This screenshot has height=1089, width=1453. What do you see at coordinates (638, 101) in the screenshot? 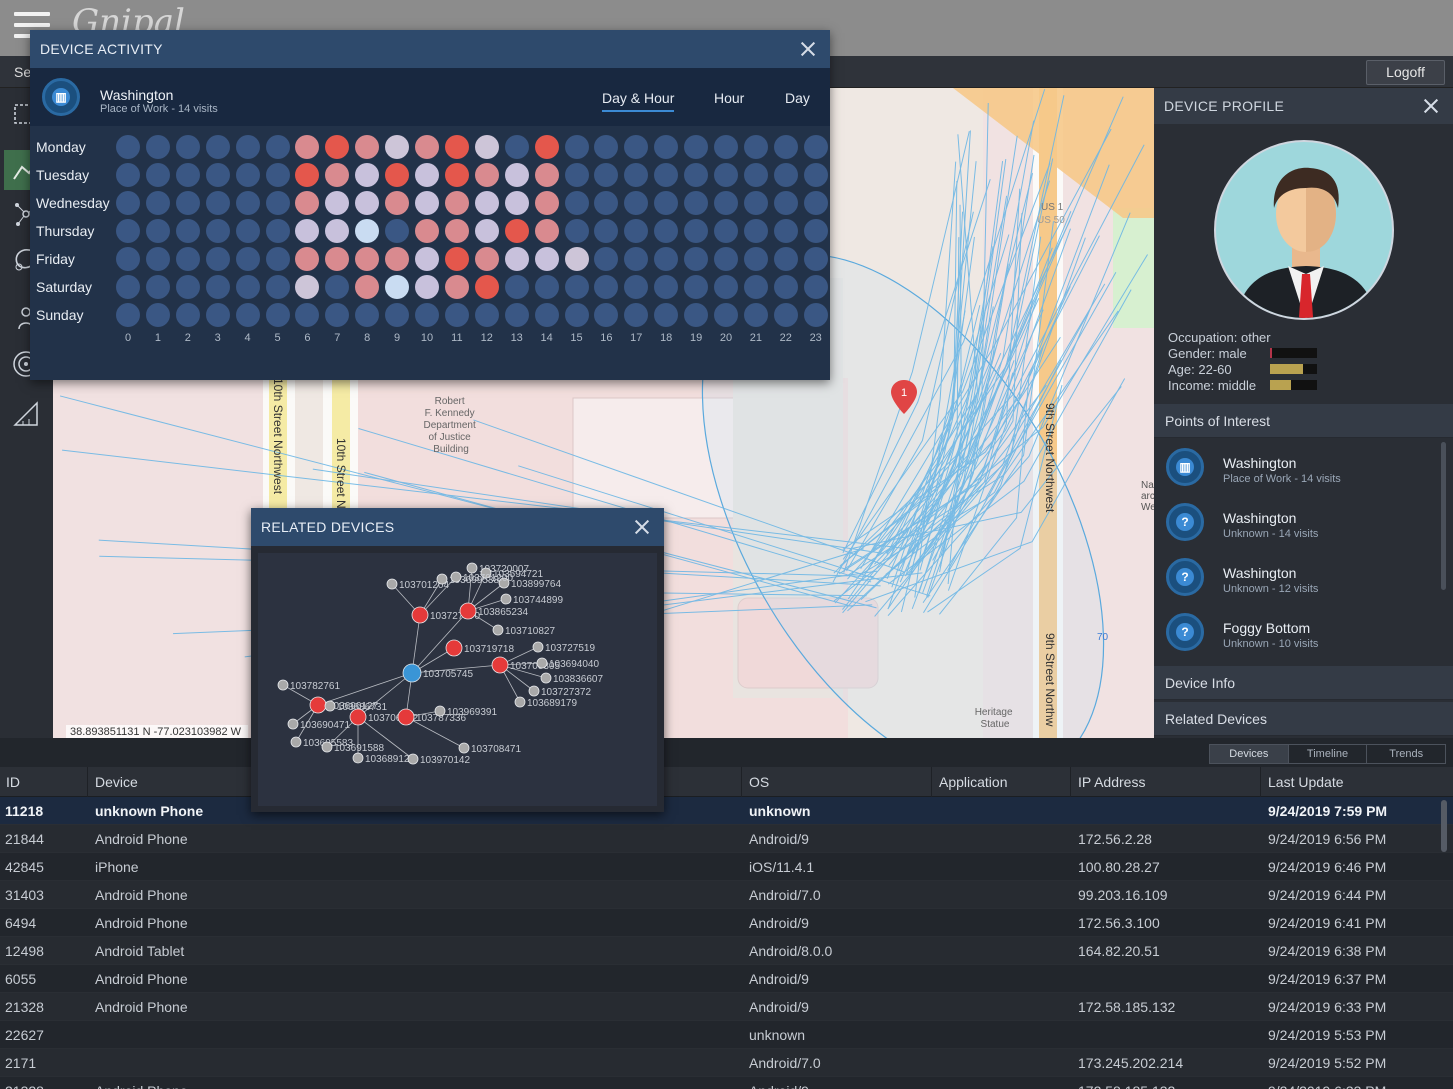
I see `tab-day-hour: Day & Hour` at bounding box center [638, 101].